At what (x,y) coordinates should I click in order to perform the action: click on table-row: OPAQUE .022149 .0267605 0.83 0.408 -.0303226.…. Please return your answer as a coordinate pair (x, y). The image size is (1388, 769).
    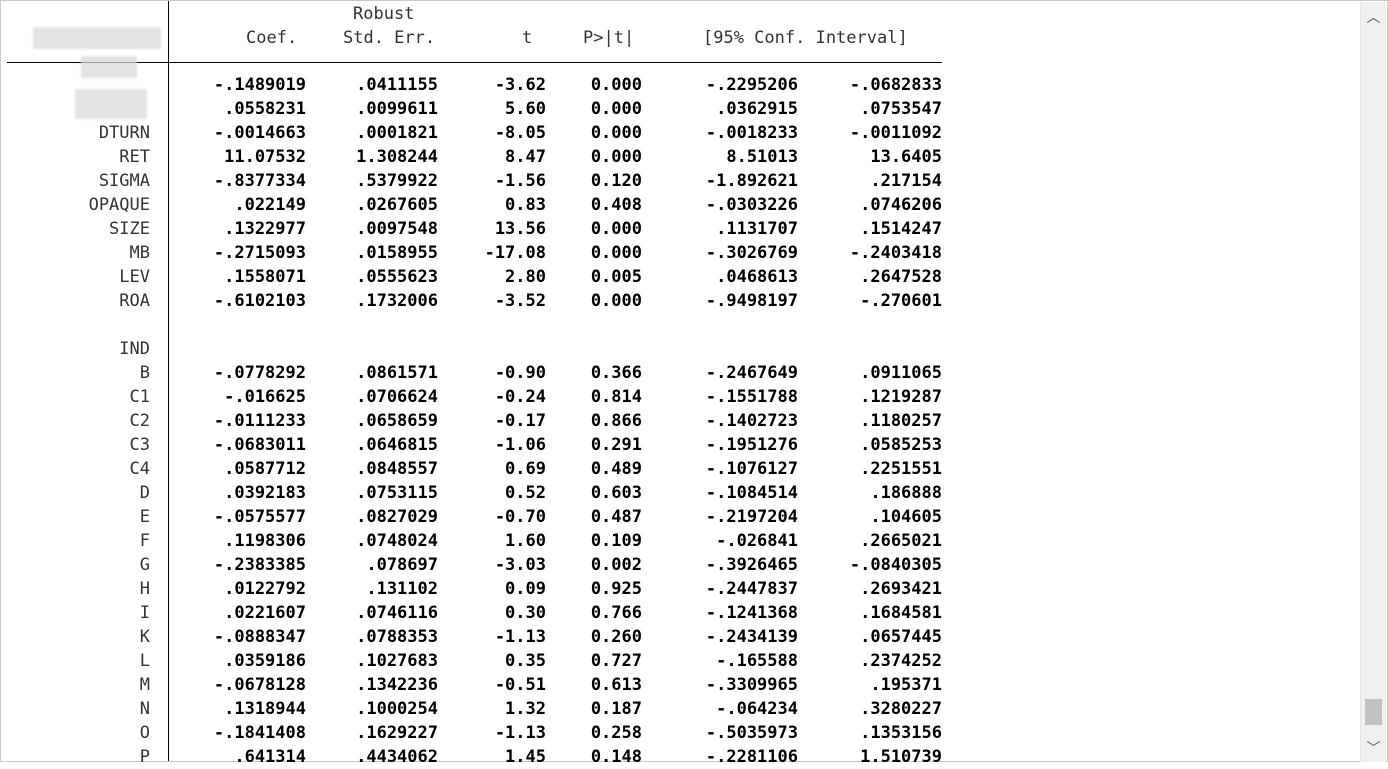
    Looking at the image, I should click on (471, 205).